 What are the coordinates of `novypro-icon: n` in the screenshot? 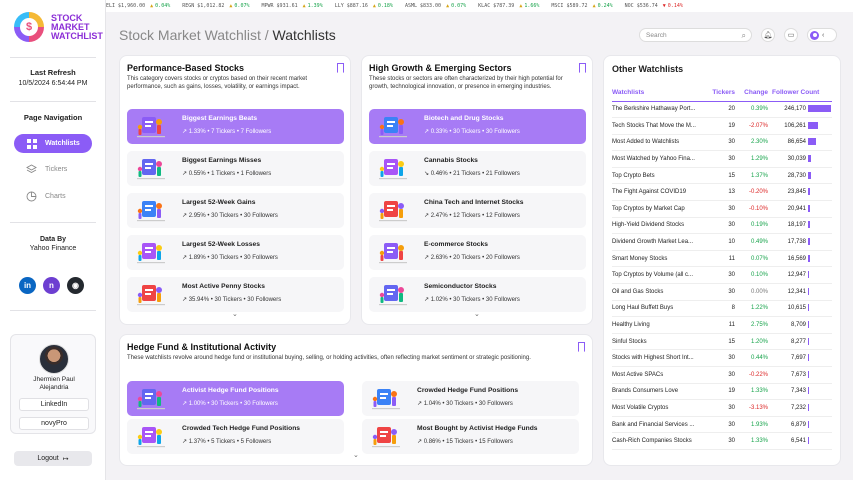 It's located at (51, 285).